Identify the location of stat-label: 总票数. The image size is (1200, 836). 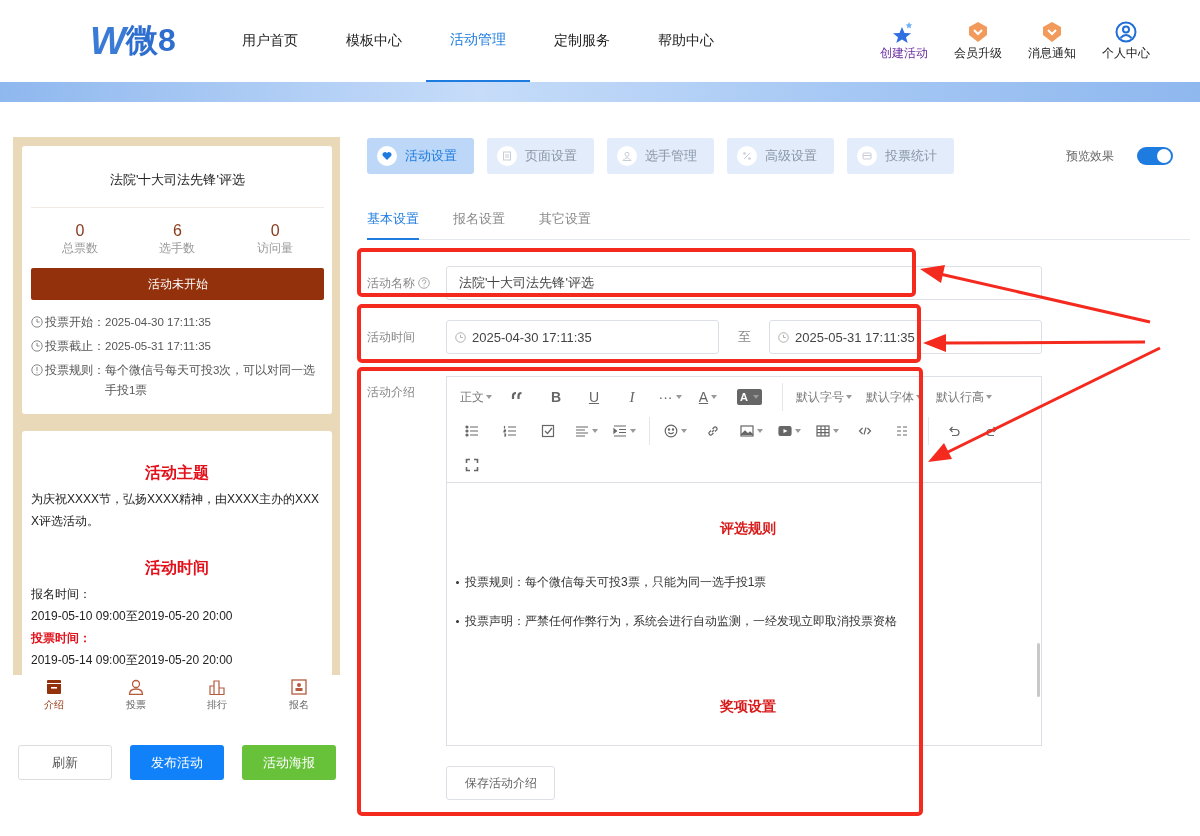
(79, 248).